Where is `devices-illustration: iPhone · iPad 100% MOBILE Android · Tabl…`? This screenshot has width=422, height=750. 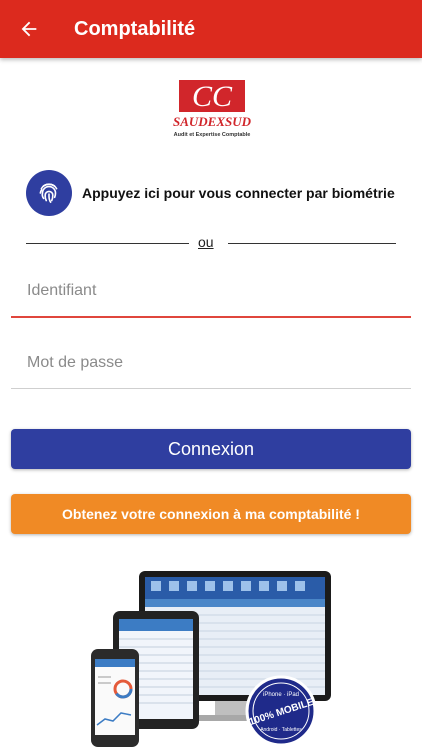
devices-illustration: iPhone · iPad 100% MOBILE Android · Tabl… is located at coordinates (210, 657).